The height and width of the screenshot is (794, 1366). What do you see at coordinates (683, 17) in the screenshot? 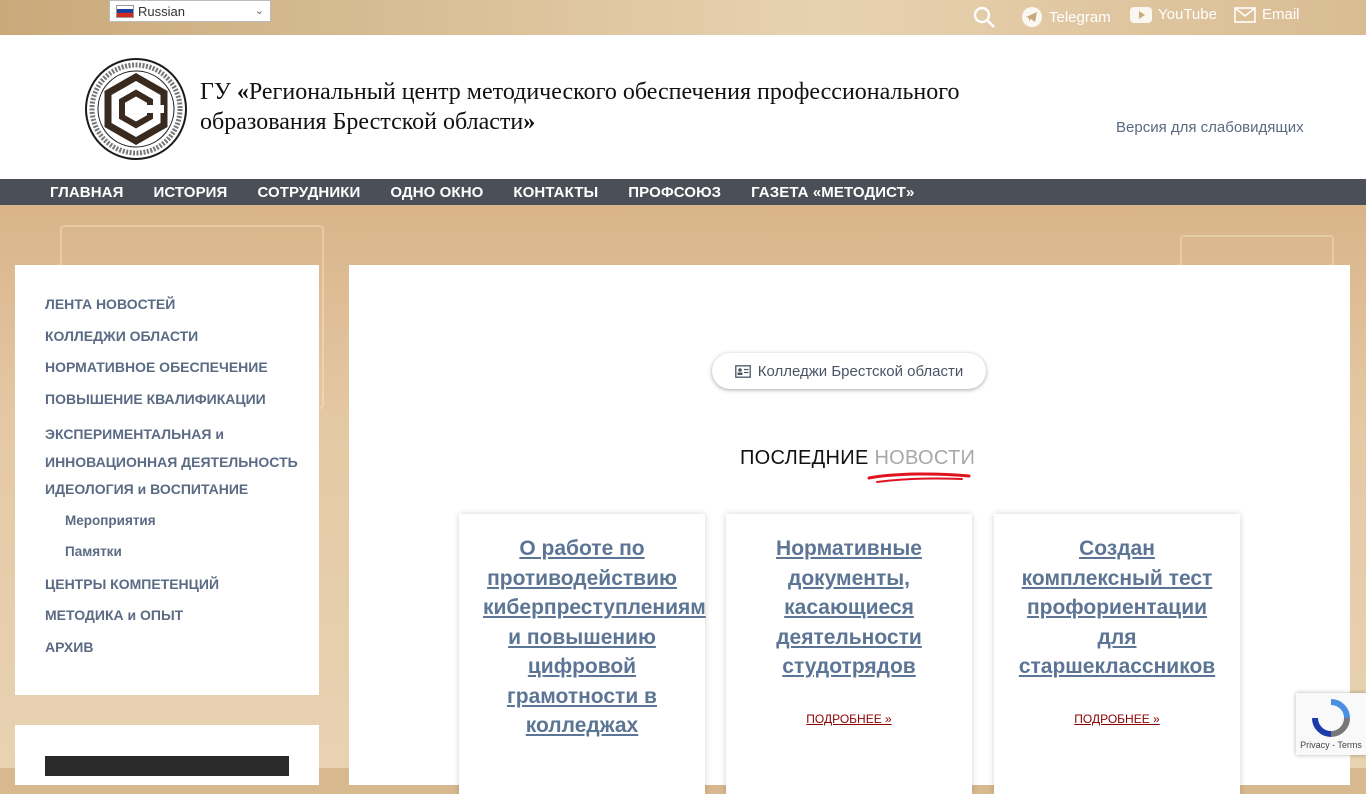
I see `top-bar: Russian ⌄ Telegram YouTube Email` at bounding box center [683, 17].